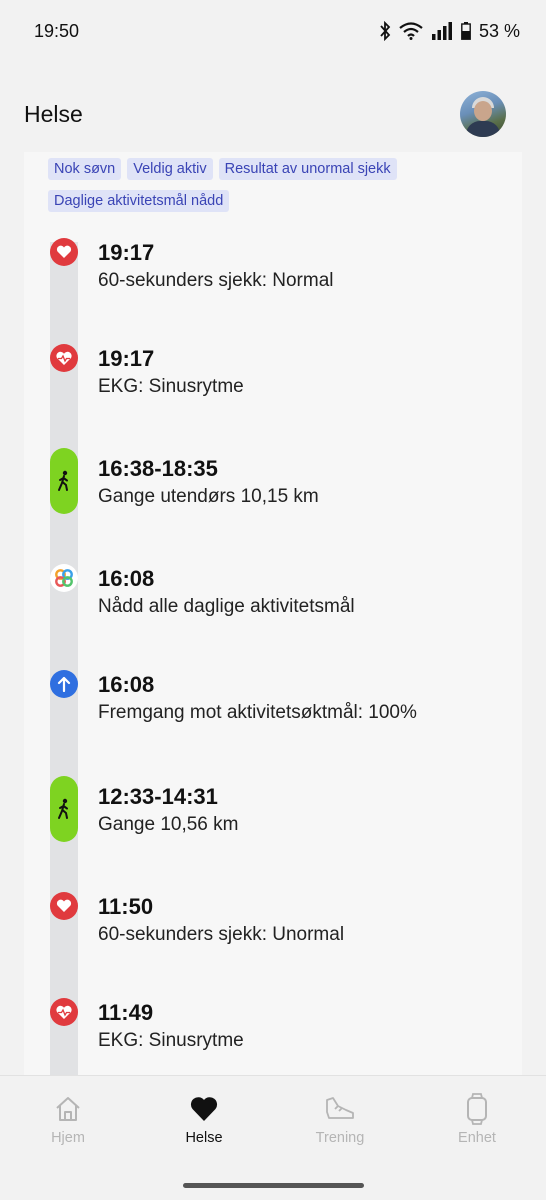  Describe the element at coordinates (158, 468) in the screenshot. I see `entry-time: 16:38-18:35` at that location.